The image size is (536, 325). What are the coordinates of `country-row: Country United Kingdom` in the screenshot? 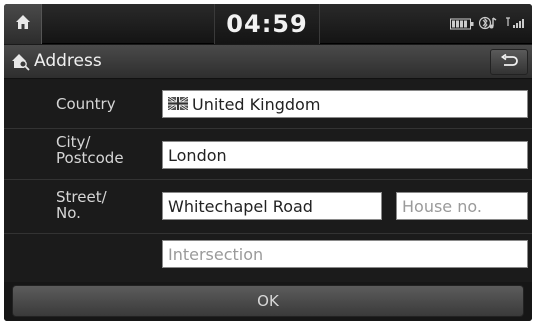 It's located at (268, 104).